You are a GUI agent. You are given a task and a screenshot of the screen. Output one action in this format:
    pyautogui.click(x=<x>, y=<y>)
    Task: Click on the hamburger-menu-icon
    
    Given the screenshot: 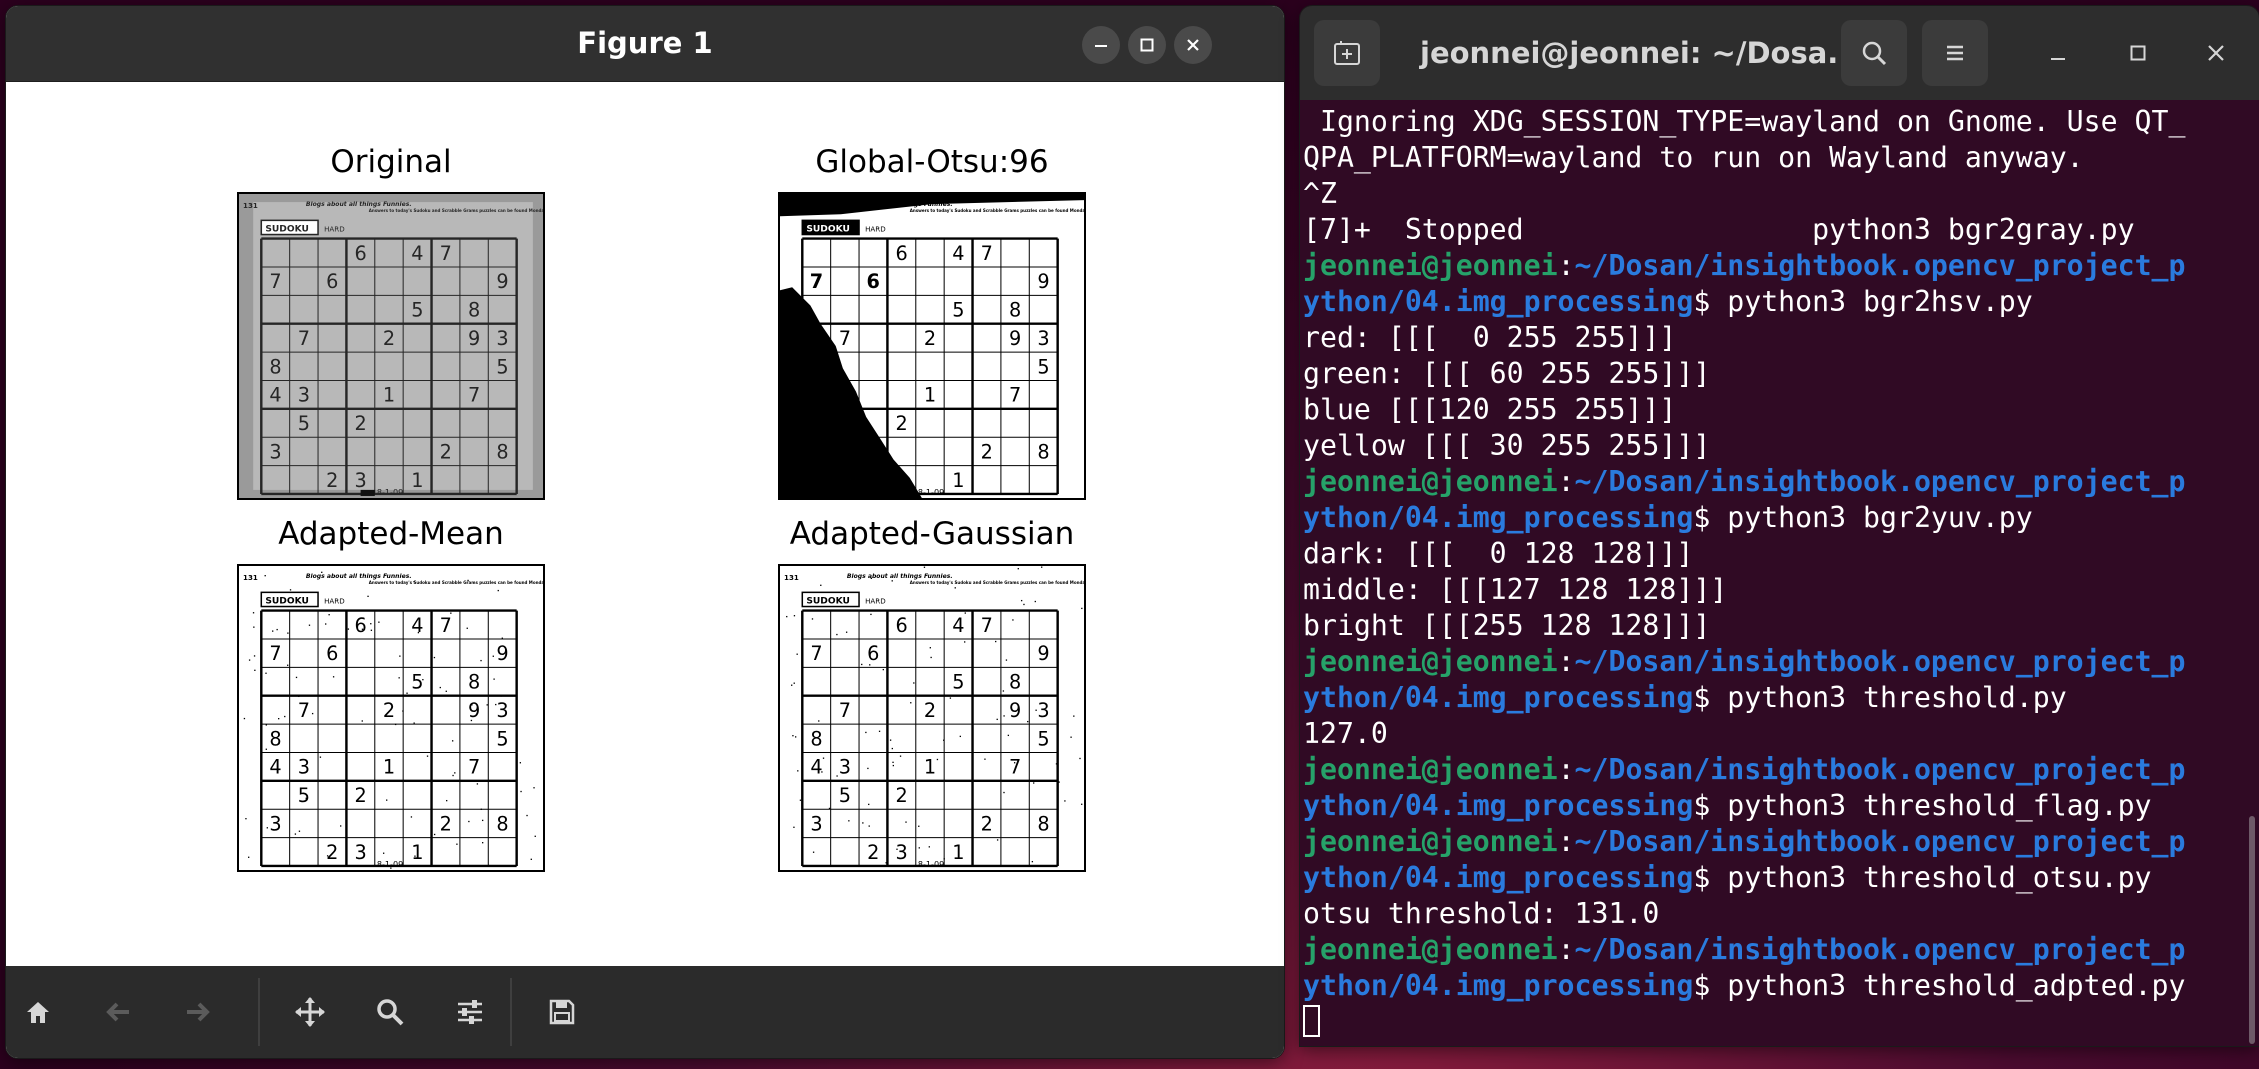 What is the action you would take?
    pyautogui.click(x=1955, y=53)
    